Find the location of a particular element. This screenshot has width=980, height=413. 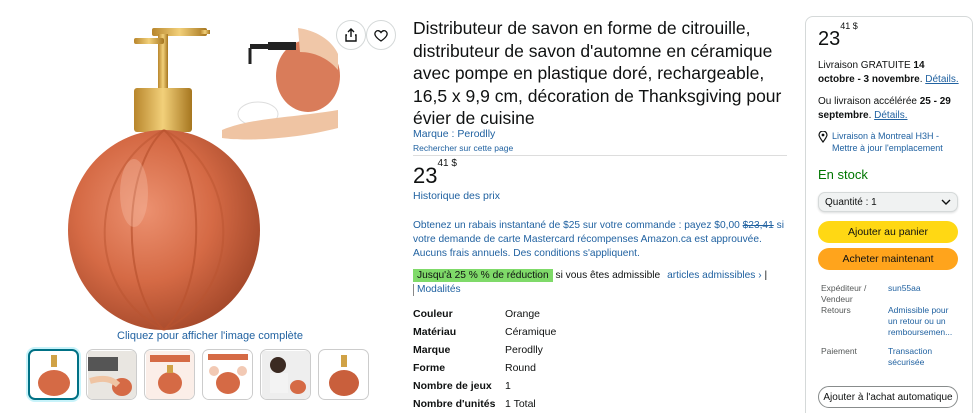

wishlist-button is located at coordinates (381, 35).